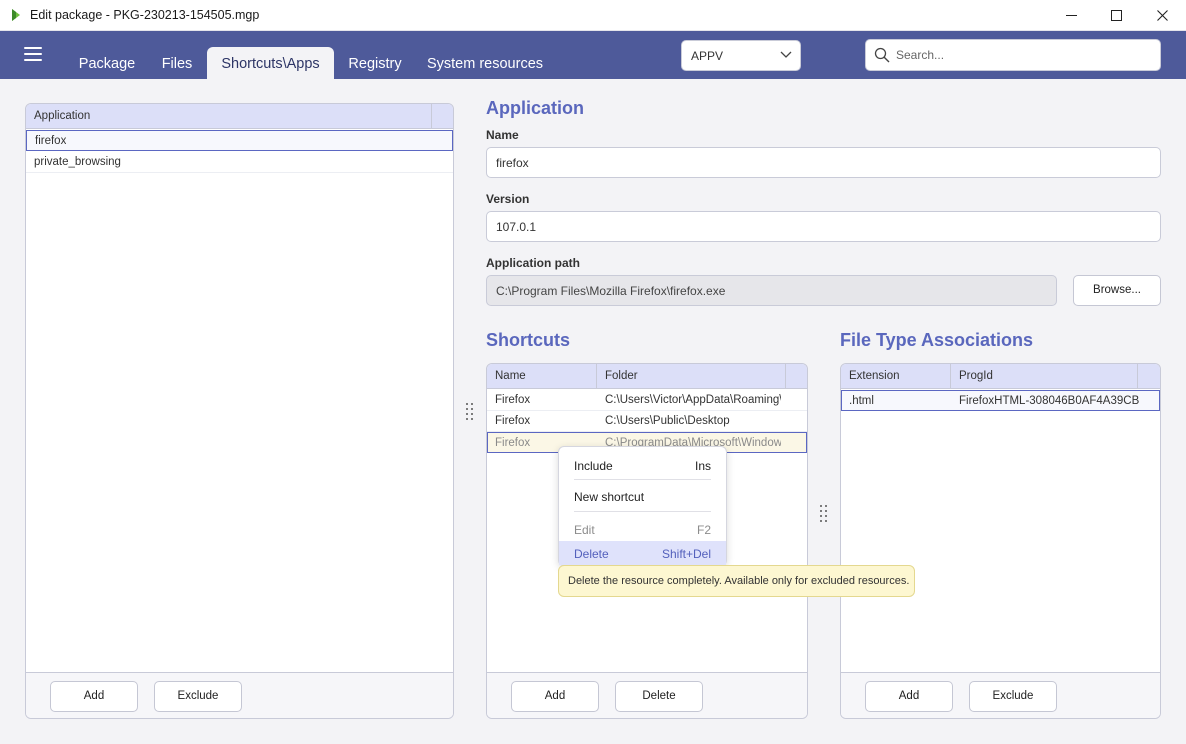 The image size is (1186, 744). I want to click on shortcuts-footer: Add Delete, so click(647, 695).